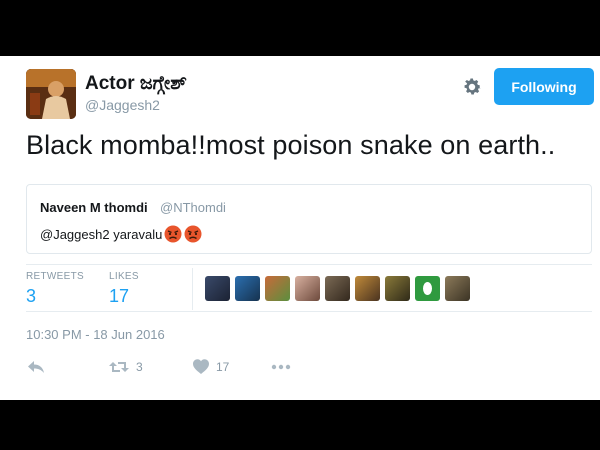  I want to click on timestamp: 10:30 PM - 18 Jun 2016, so click(95, 334).